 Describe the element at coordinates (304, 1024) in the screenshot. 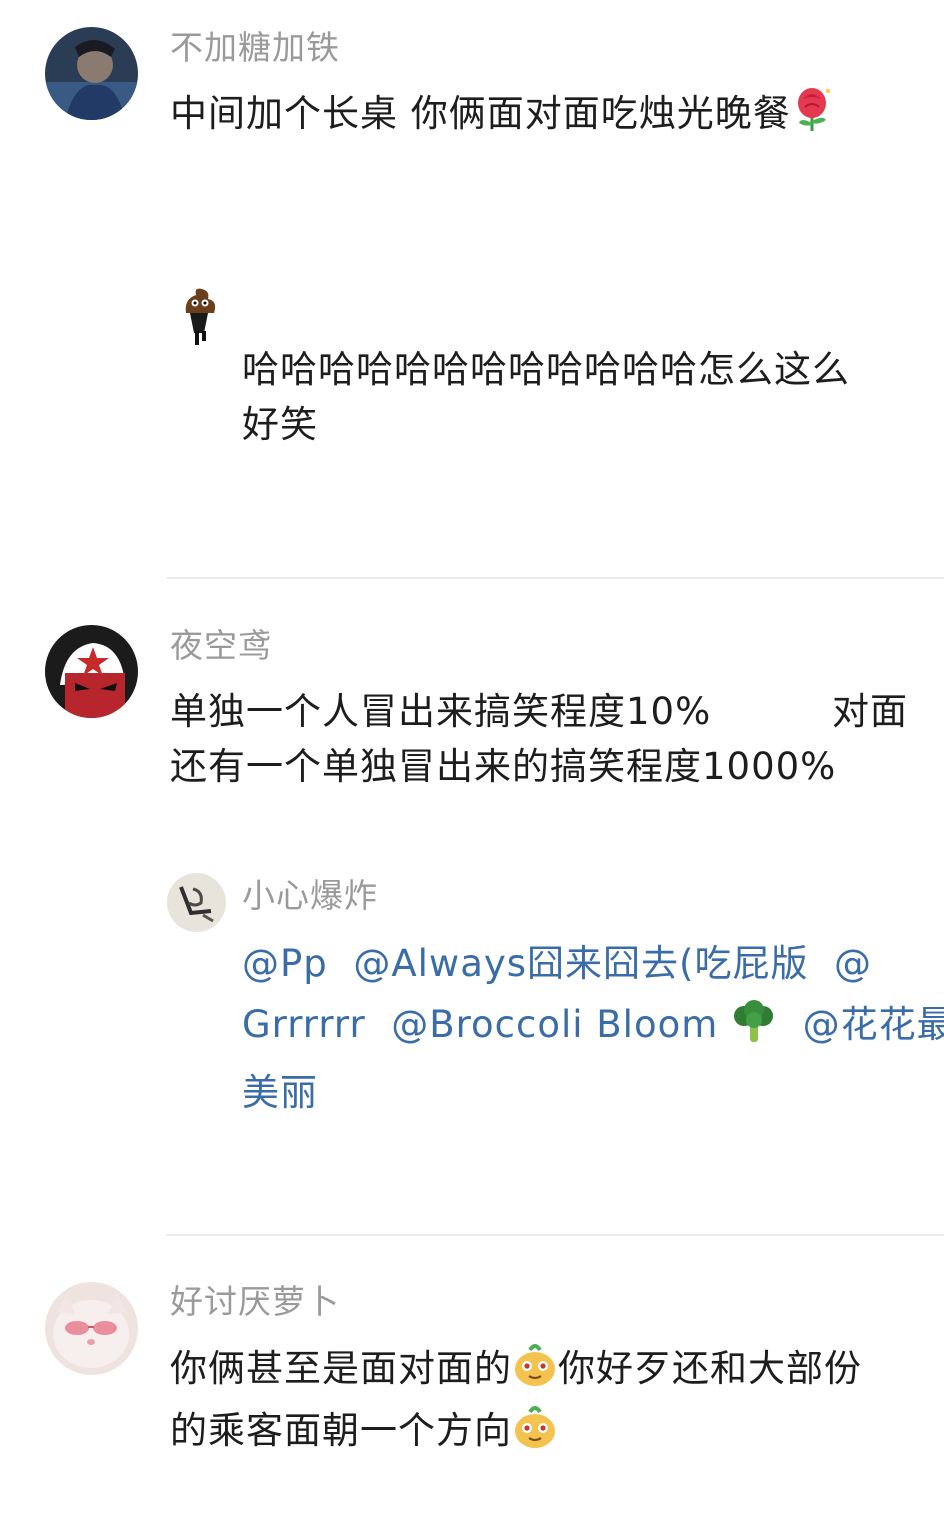

I see `mention-grrrrrr: Grrrrrr` at that location.